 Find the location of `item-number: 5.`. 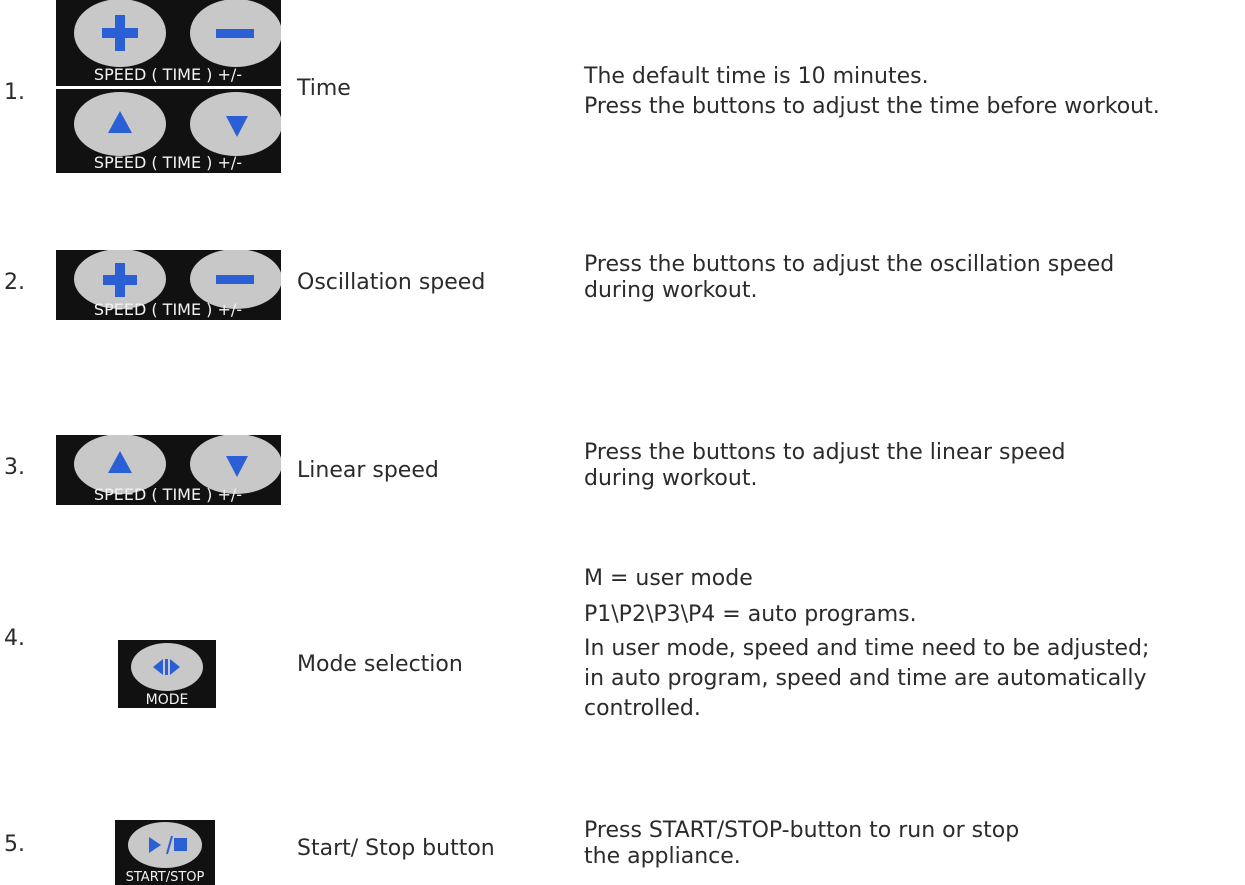

item-number: 5. is located at coordinates (14, 844).